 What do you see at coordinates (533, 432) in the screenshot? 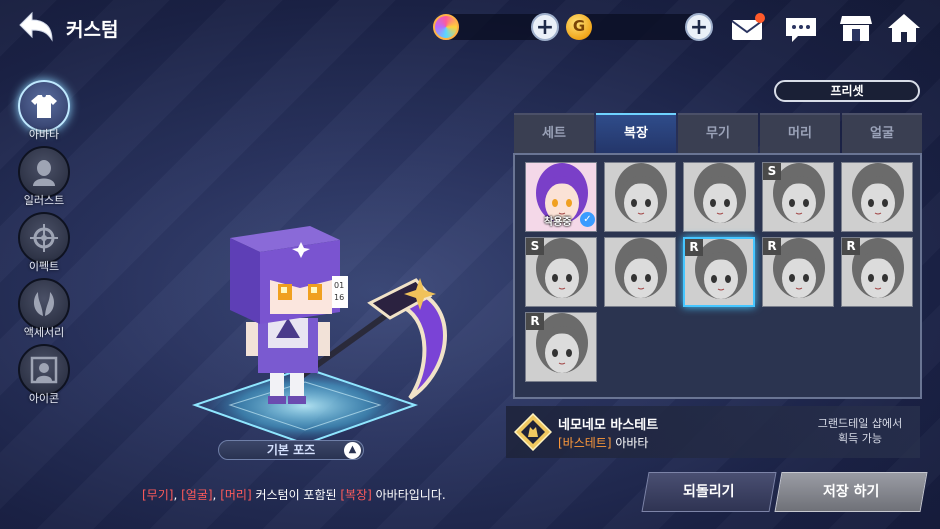
I see `bastet-emblem-icon` at bounding box center [533, 432].